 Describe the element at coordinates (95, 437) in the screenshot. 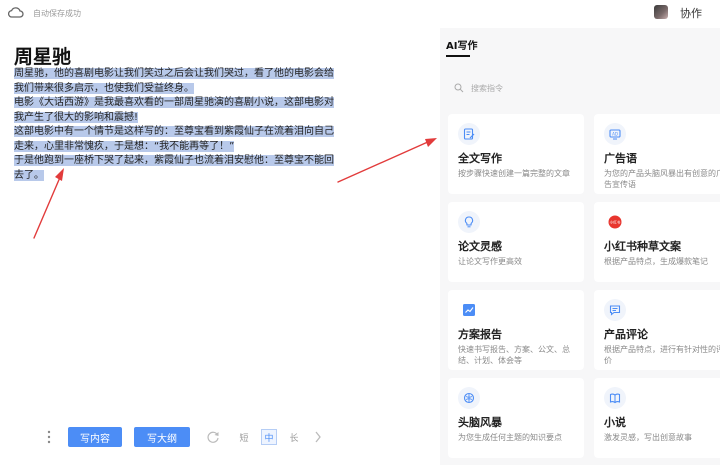

I see `write-content-button: 写内容` at that location.